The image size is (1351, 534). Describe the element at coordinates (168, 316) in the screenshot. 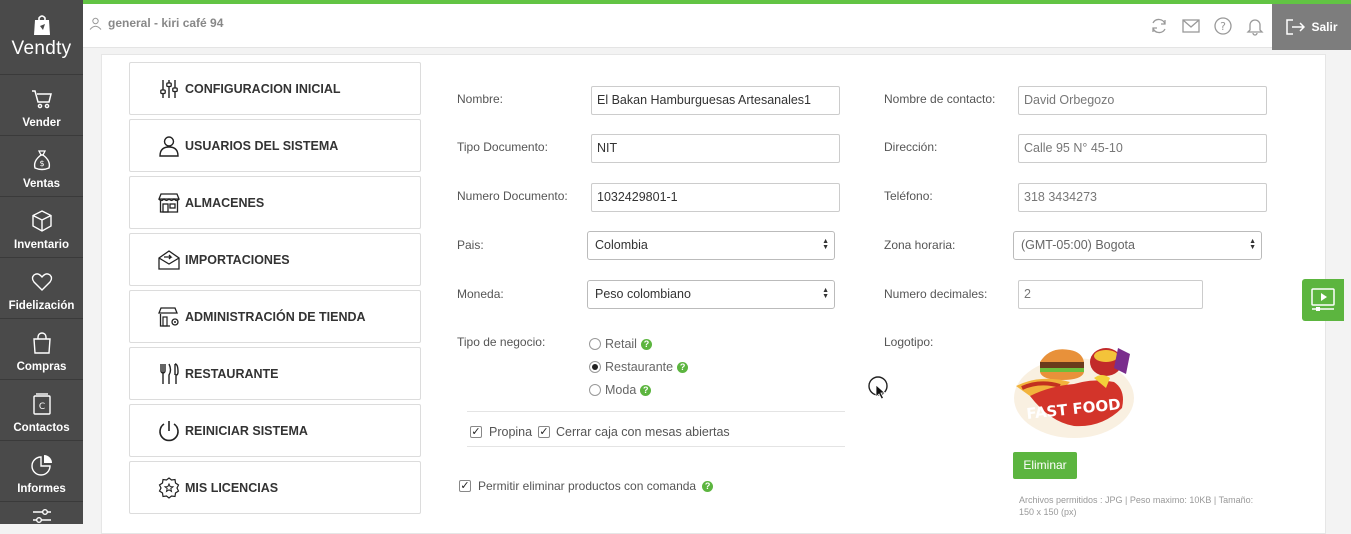

I see `store-settings-icon` at that location.